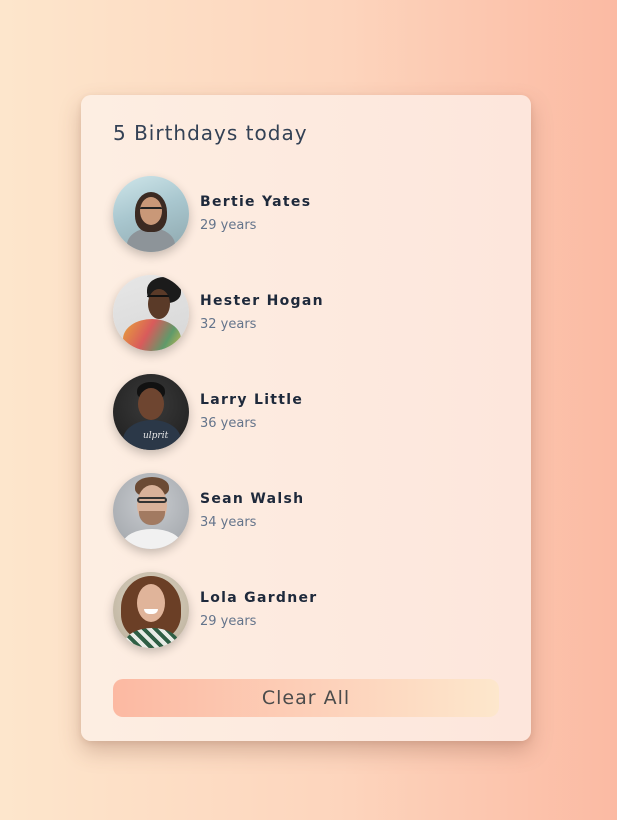 The width and height of the screenshot is (617, 820). I want to click on person-name: Larry Little, so click(252, 400).